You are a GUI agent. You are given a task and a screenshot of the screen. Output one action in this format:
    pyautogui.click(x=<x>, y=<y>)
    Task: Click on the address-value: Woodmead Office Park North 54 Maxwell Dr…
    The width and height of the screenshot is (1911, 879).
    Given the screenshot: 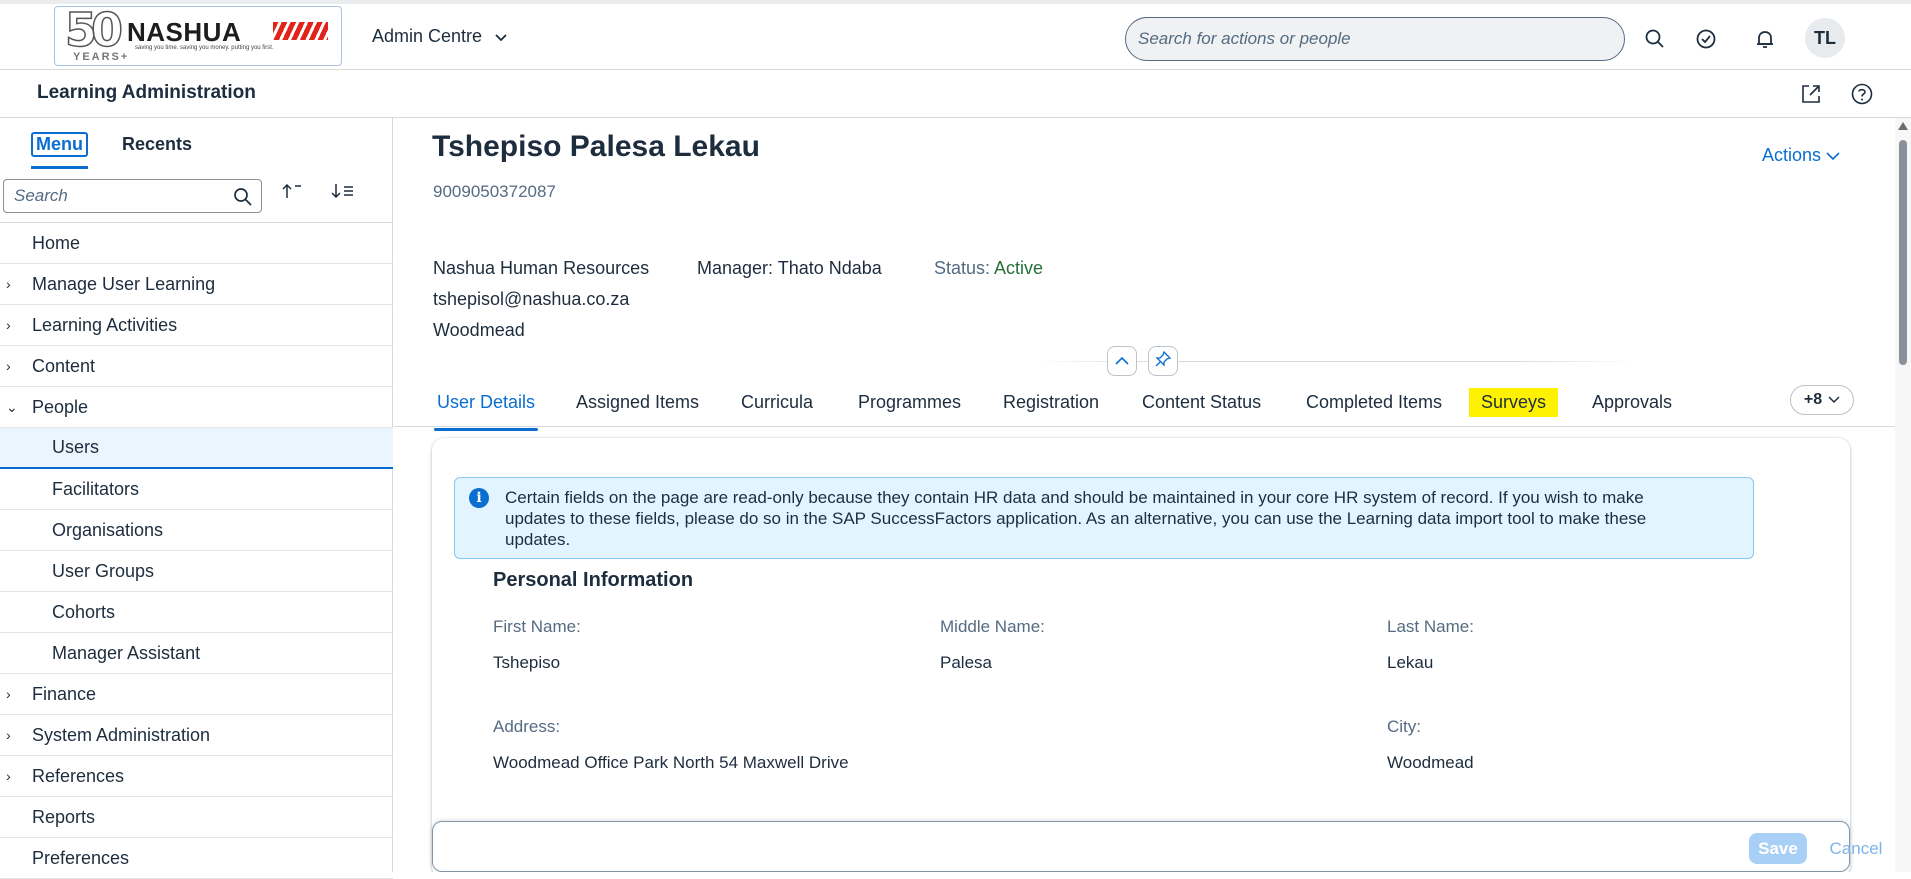 What is the action you would take?
    pyautogui.click(x=671, y=762)
    